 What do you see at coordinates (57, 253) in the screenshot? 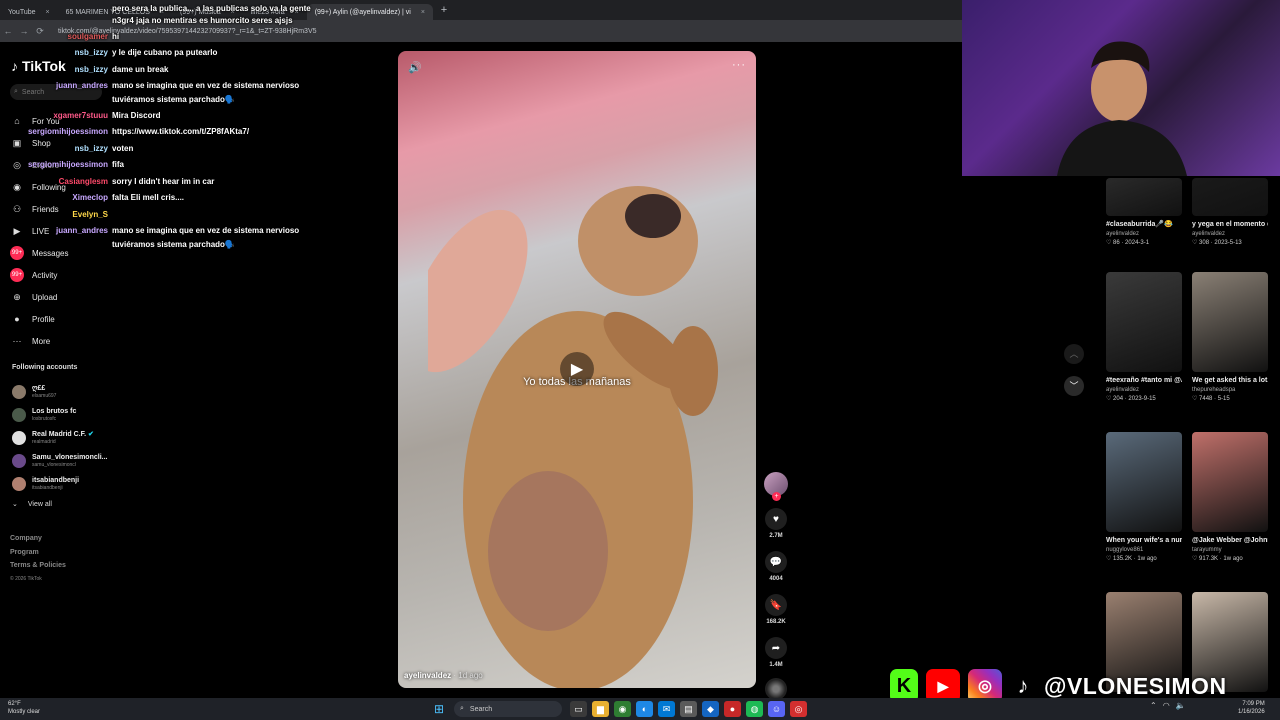
I see `sidebar-item-messages: 99+ Messages` at bounding box center [57, 253].